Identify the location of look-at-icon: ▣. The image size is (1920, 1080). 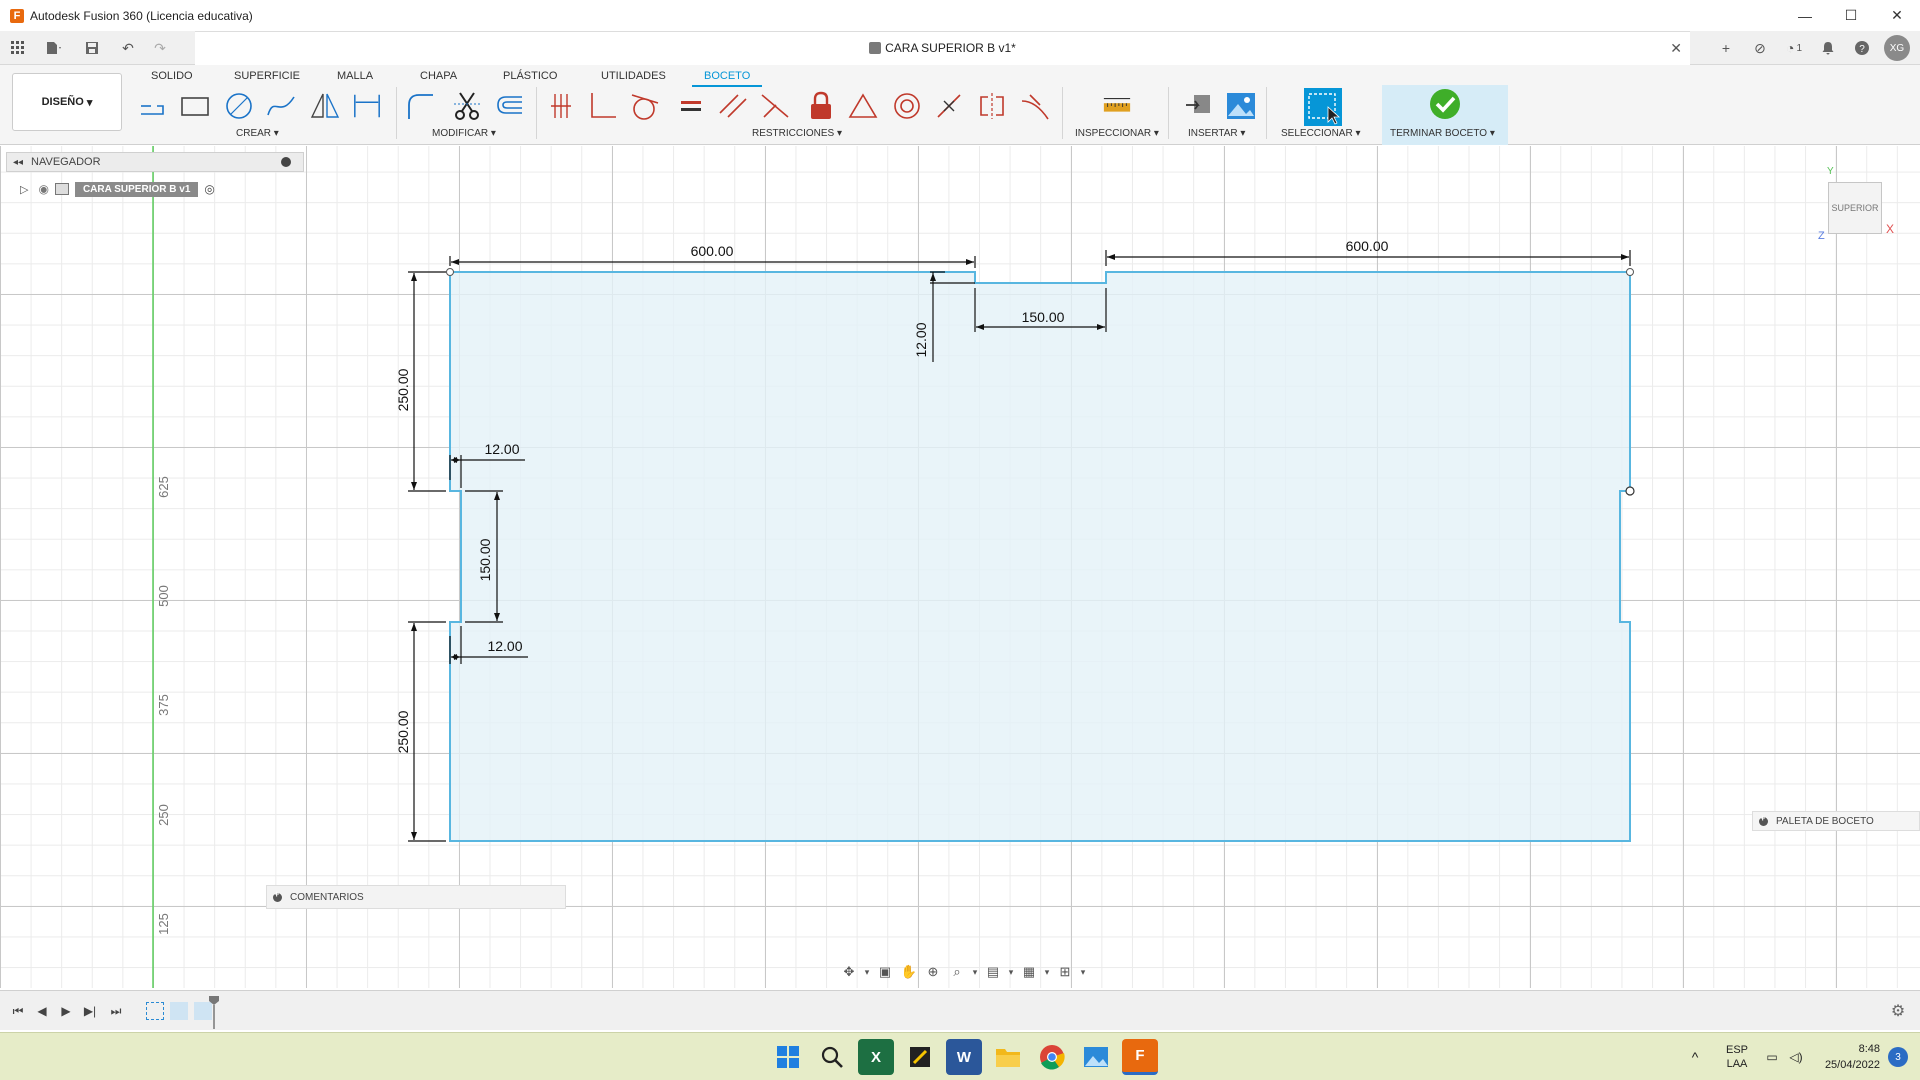
(885, 972).